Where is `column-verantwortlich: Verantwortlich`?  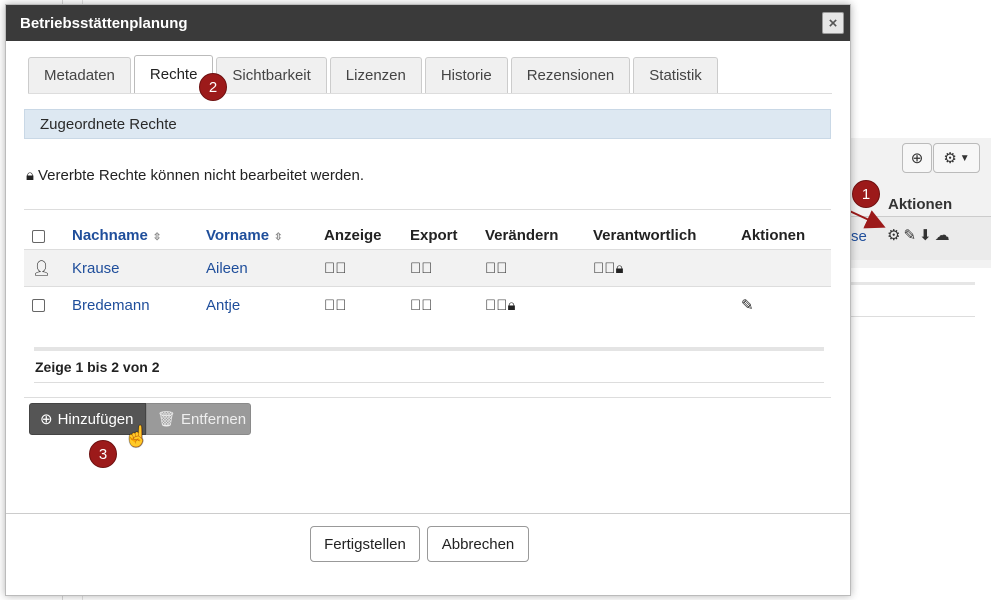
column-verantwortlich: Verantwortlich is located at coordinates (667, 229).